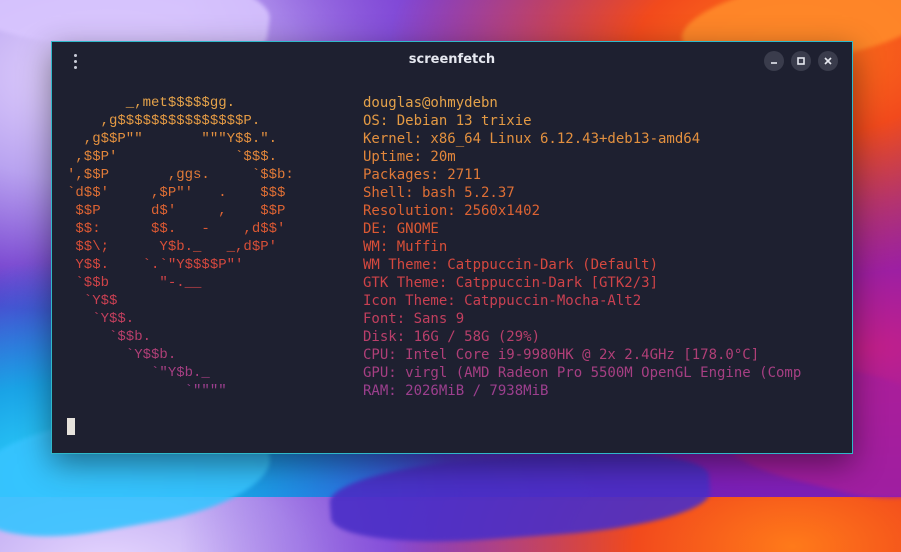  I want to click on ascii-line: `Y$$b., so click(122, 355).